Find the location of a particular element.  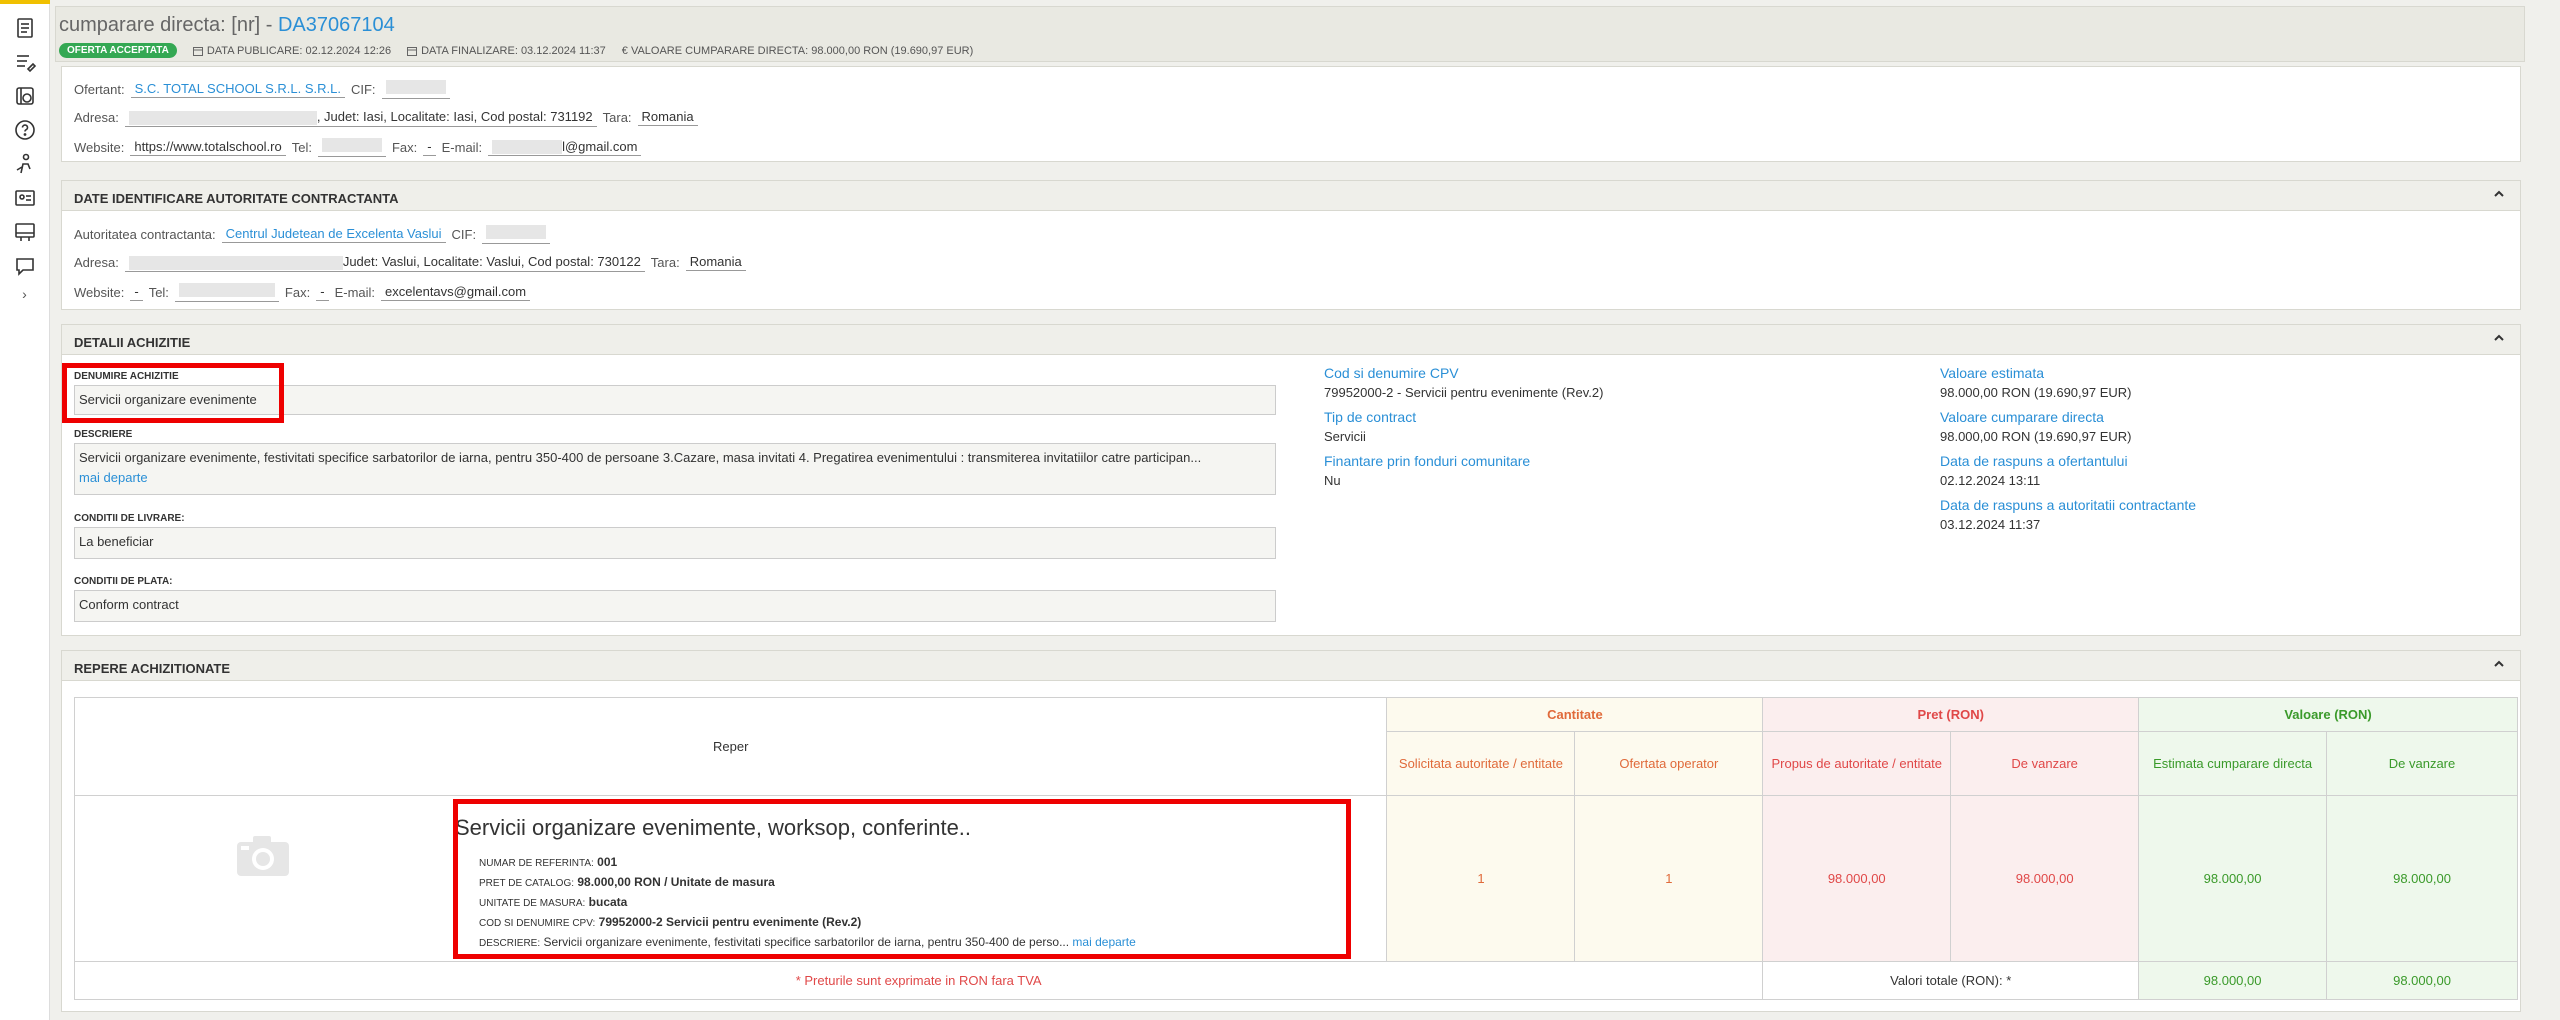

fonduri-label: Finantare prin fonduri comunitare is located at coordinates (1427, 461).